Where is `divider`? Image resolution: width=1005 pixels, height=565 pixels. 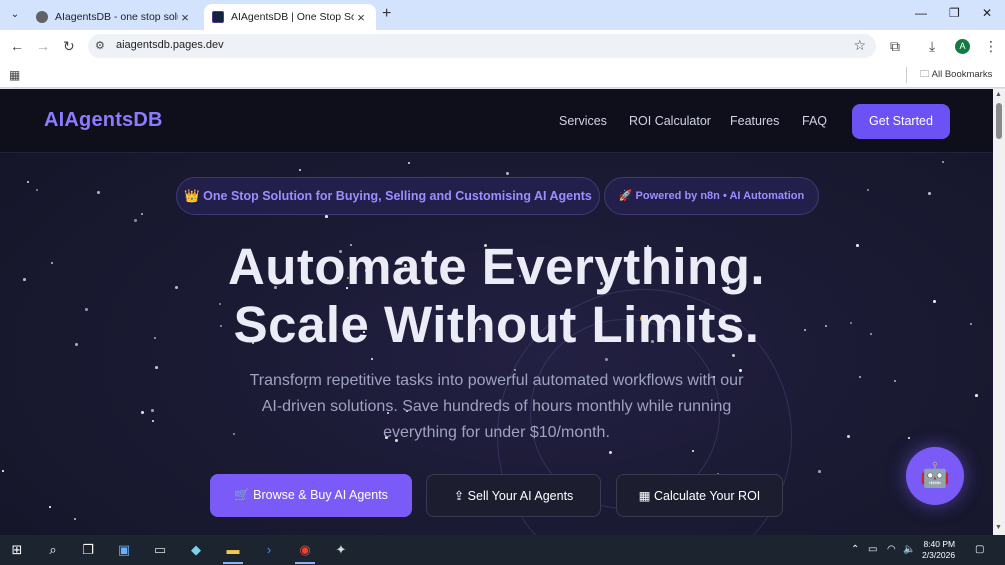
divider is located at coordinates (906, 75).